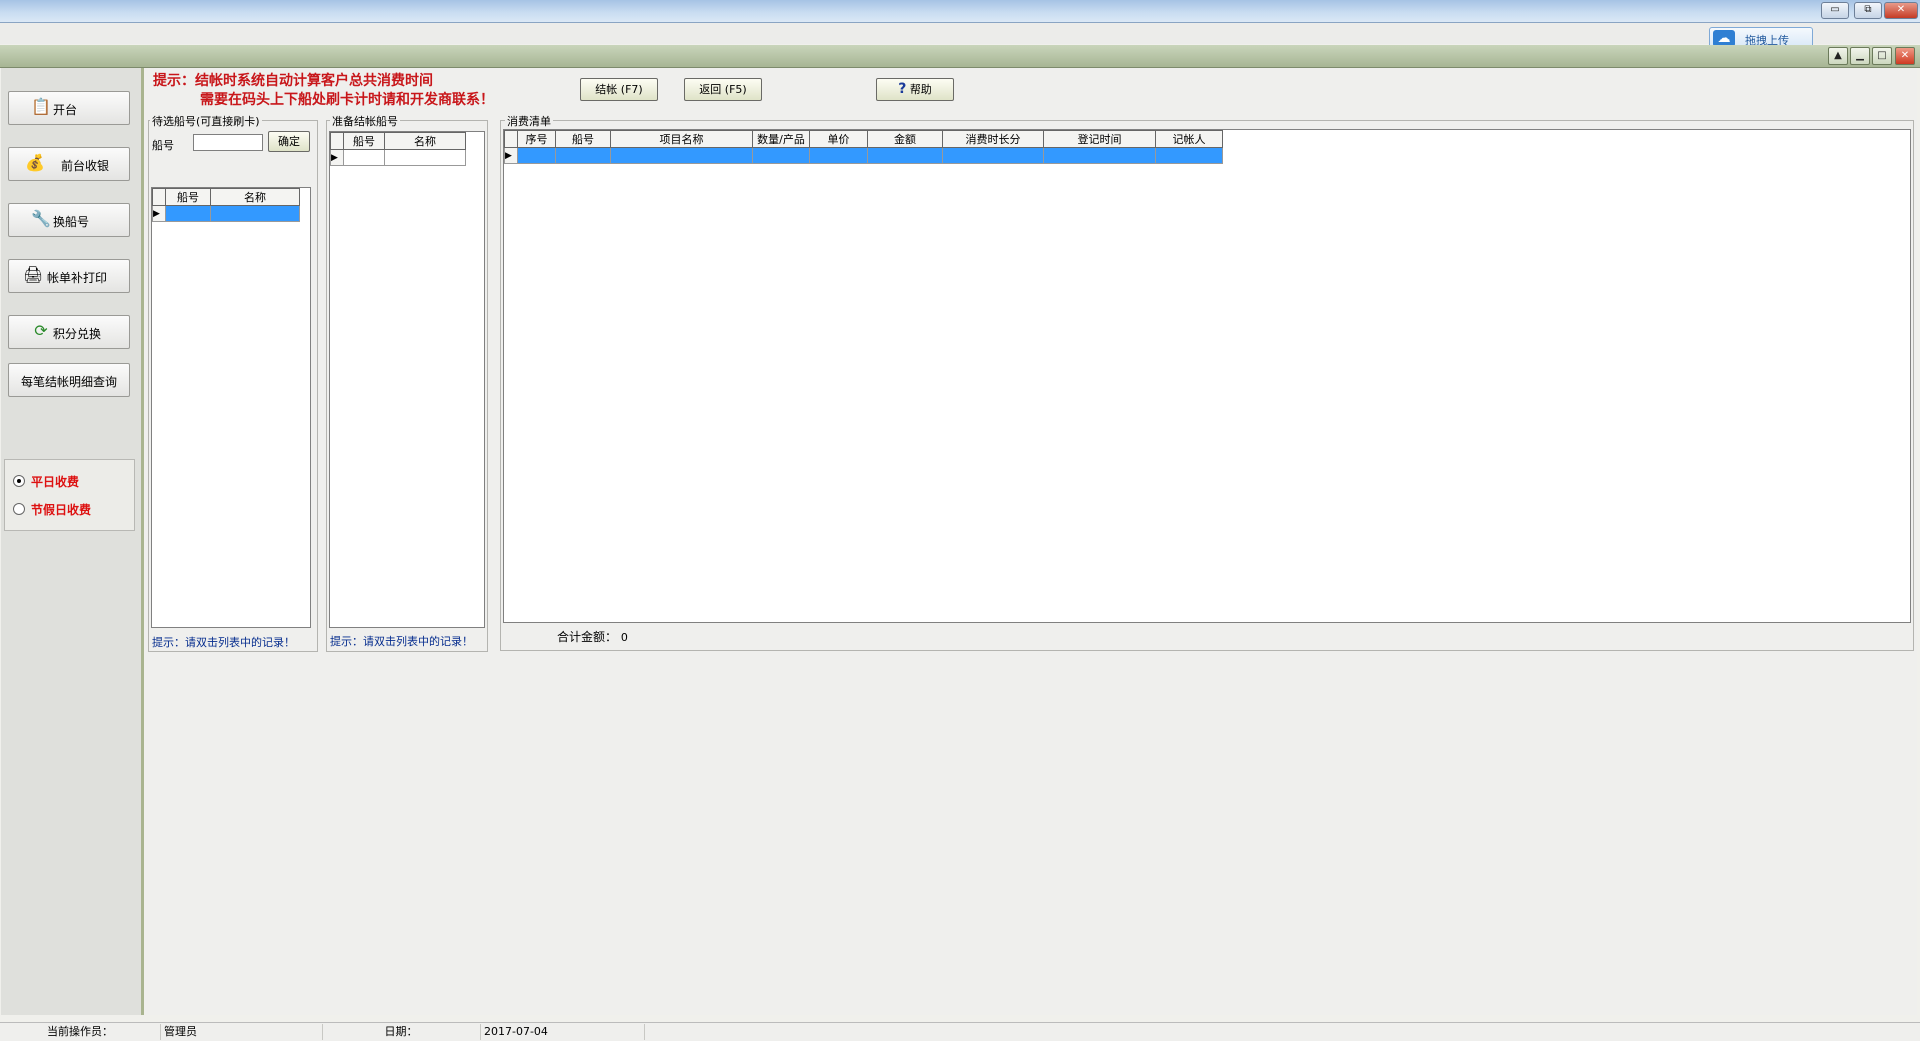 Image resolution: width=1920 pixels, height=1041 pixels. I want to click on fee-mode-group: 平日收费 节假日收费, so click(69, 495).